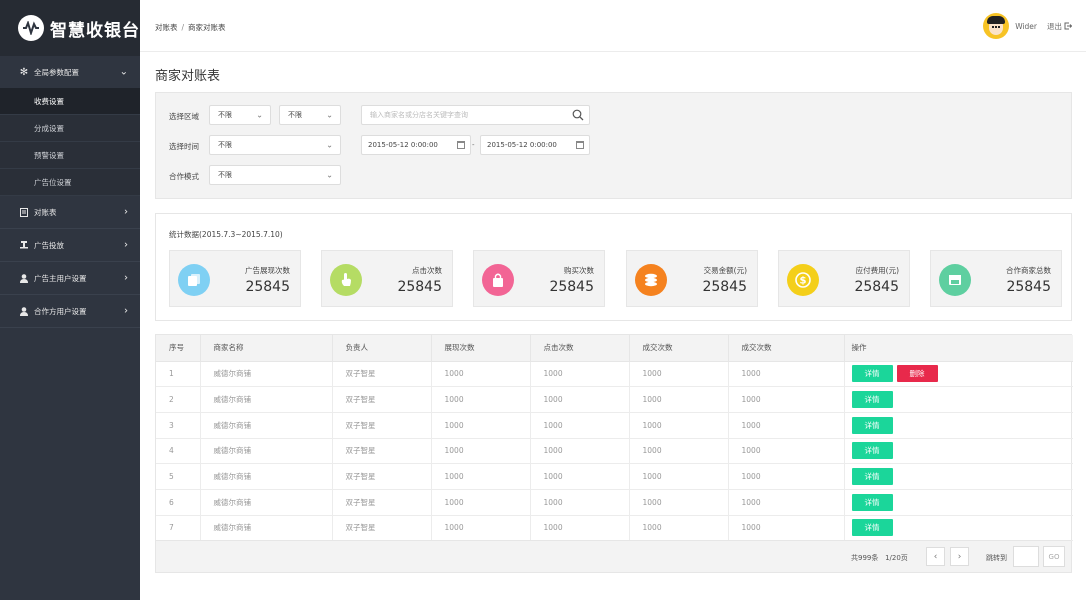 The image size is (1086, 600). What do you see at coordinates (996, 26) in the screenshot?
I see `avatar` at bounding box center [996, 26].